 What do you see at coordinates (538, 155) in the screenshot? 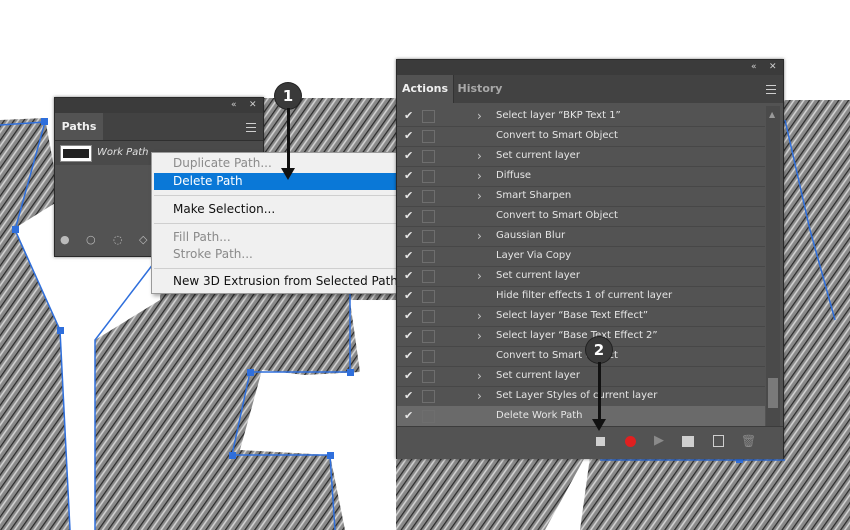
I see `action-label: Set current layer` at bounding box center [538, 155].